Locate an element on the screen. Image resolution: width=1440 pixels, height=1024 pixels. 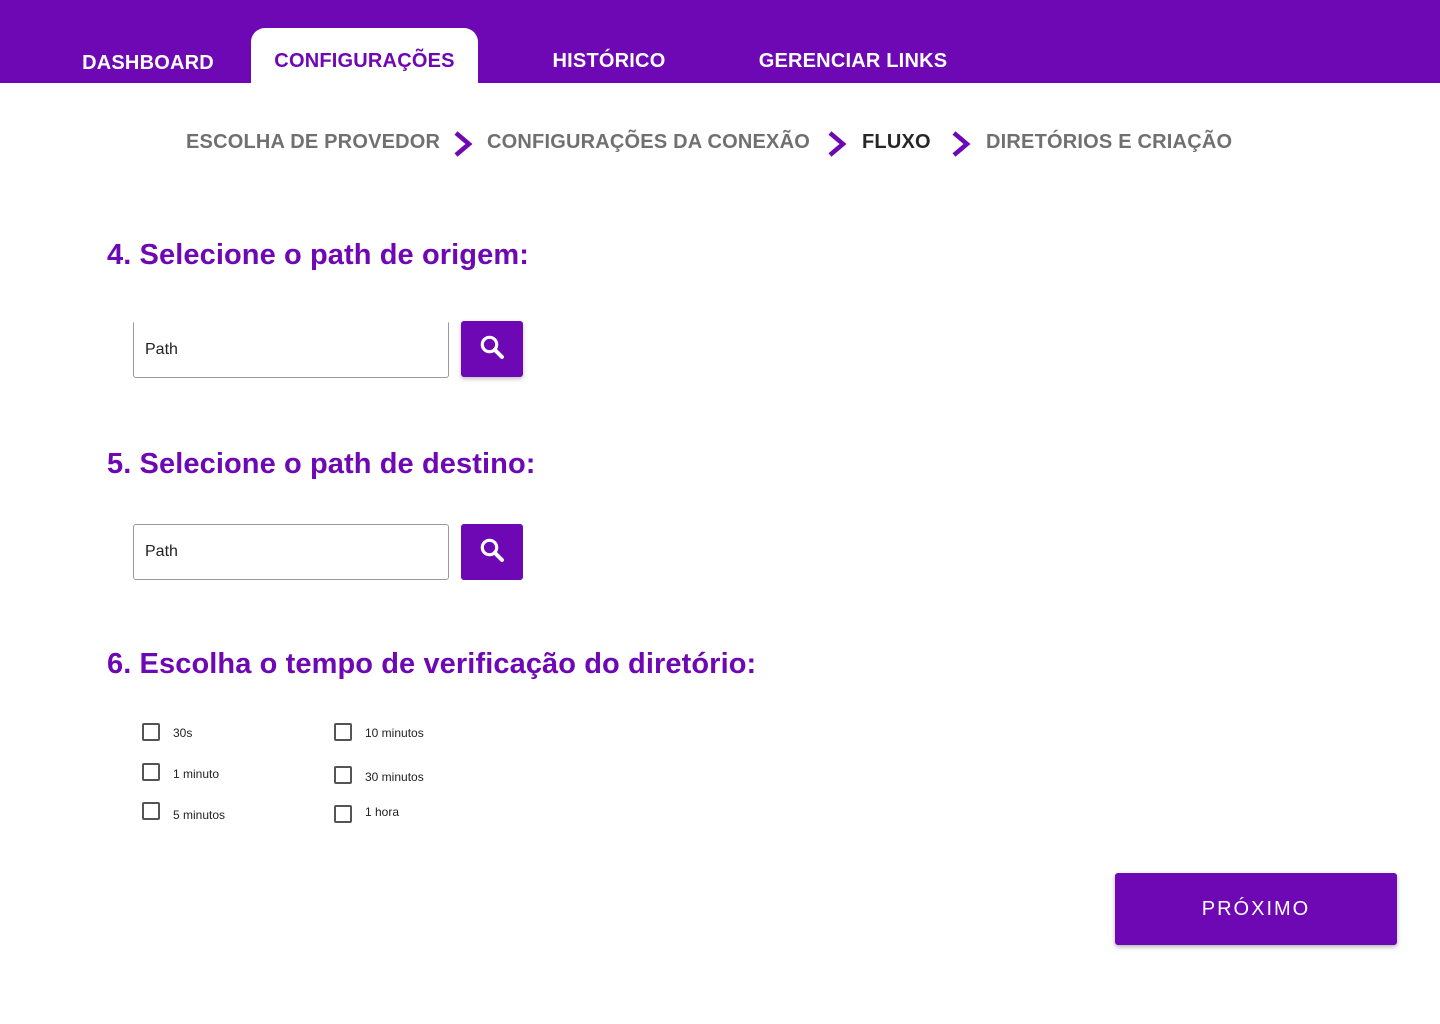
tab-configuracoes: CONFIGURAÇÕES is located at coordinates (364, 55).